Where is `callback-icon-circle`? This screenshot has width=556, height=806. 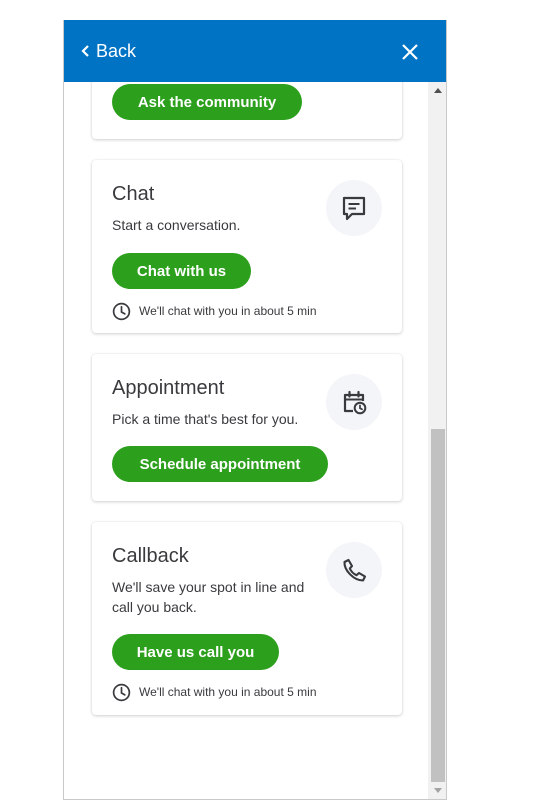 callback-icon-circle is located at coordinates (354, 570).